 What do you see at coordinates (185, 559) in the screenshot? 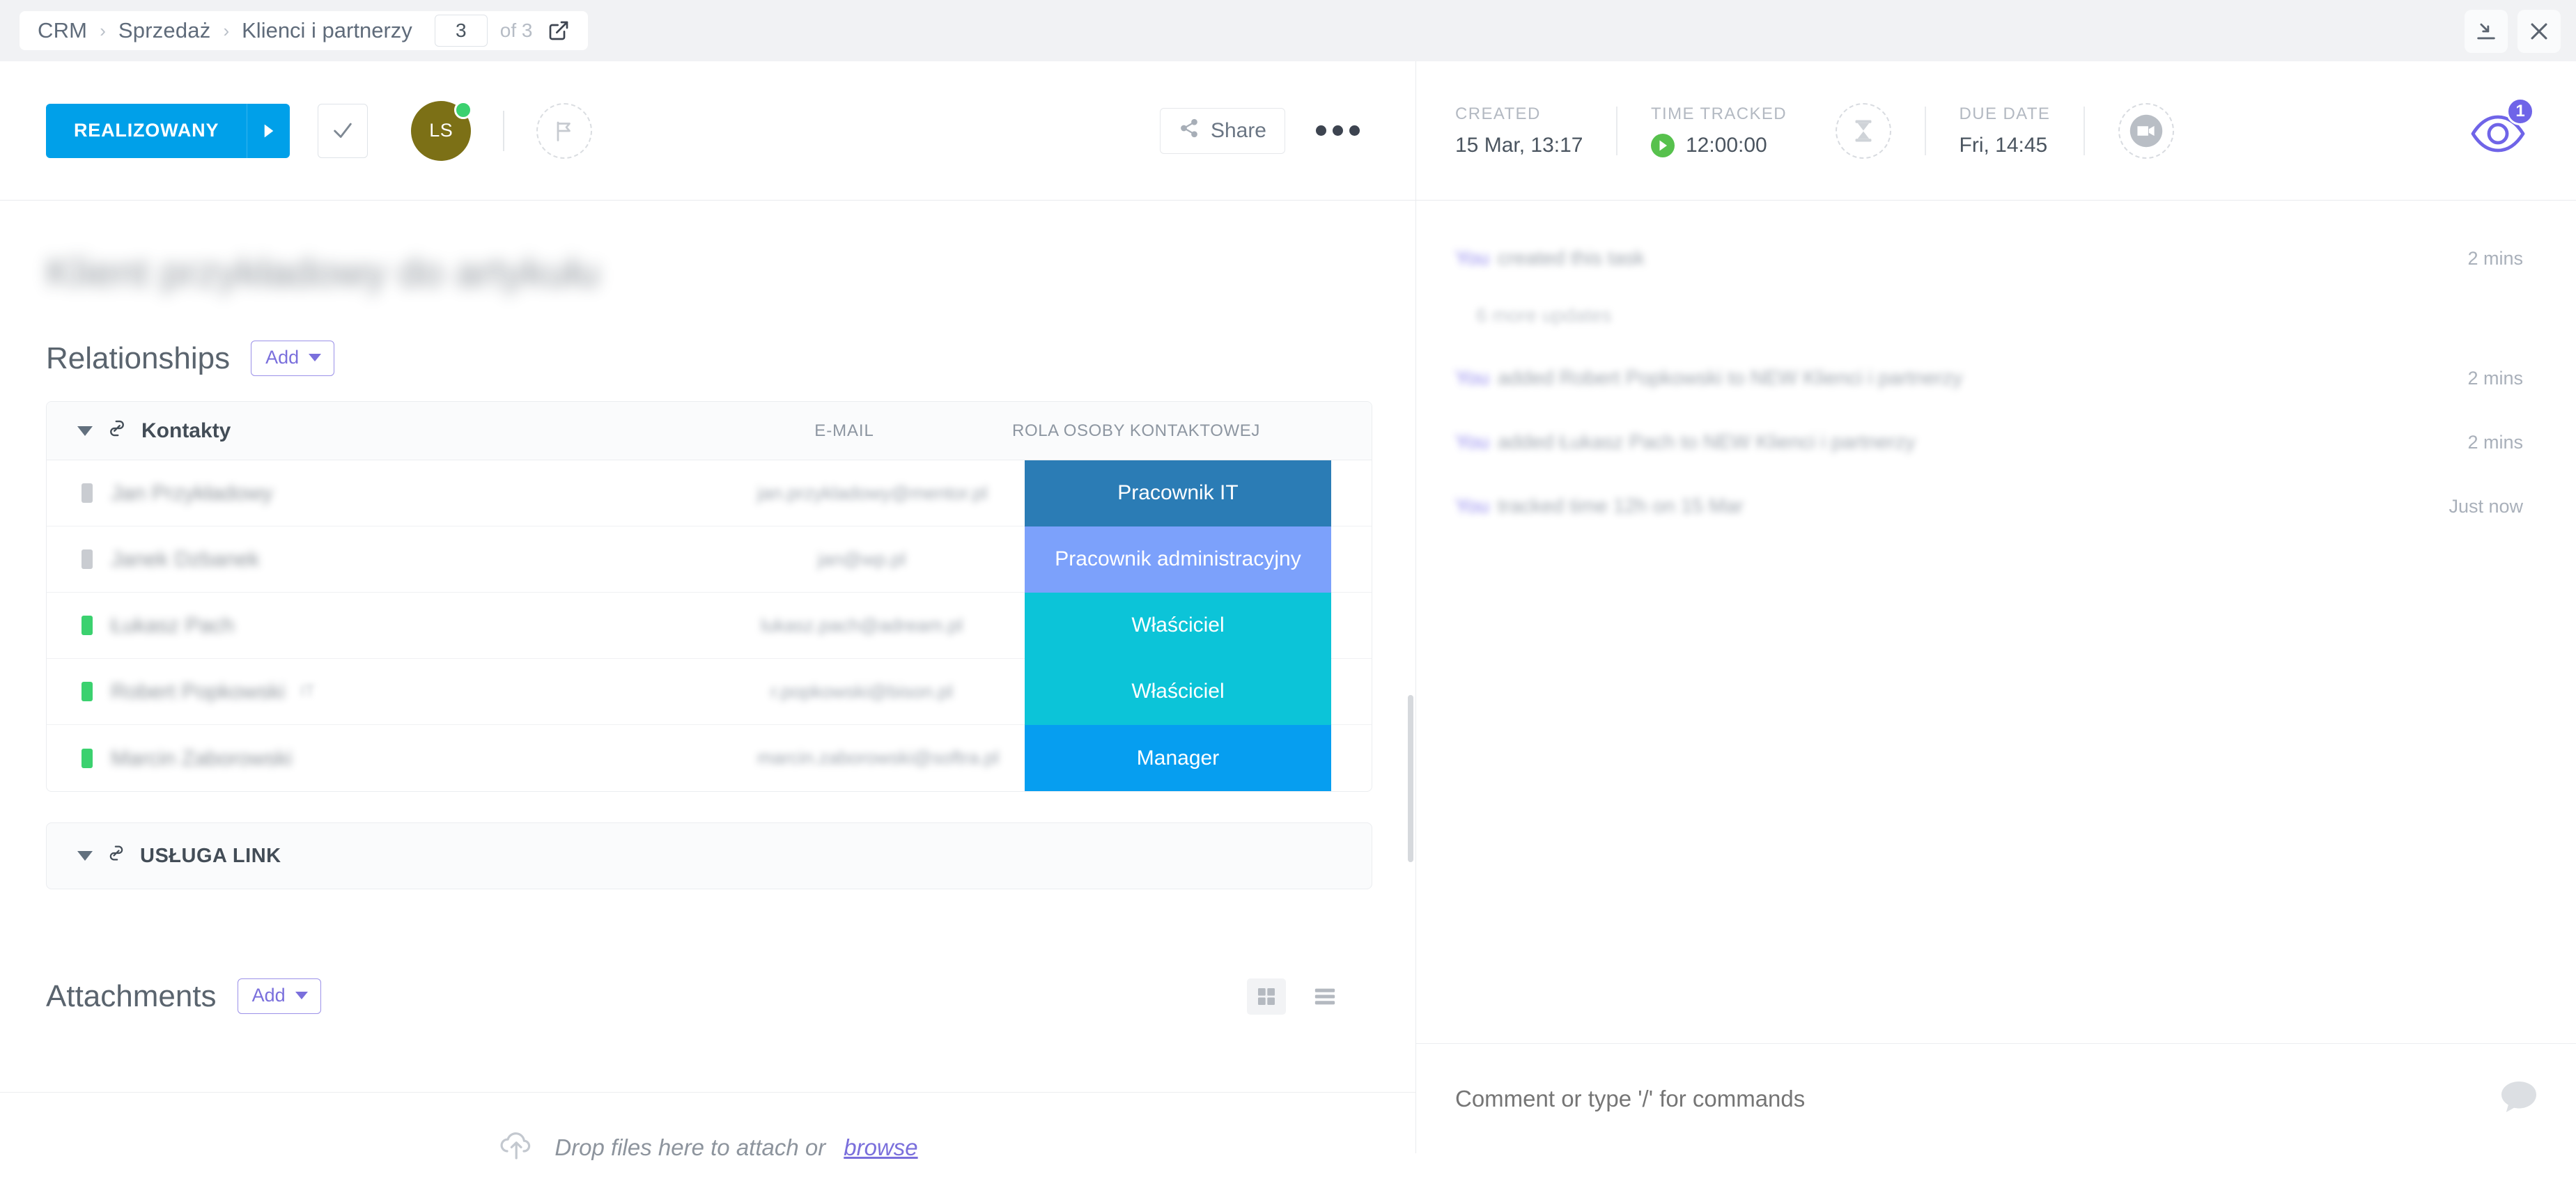
I see `contact-name: Janek Dzbanek` at bounding box center [185, 559].